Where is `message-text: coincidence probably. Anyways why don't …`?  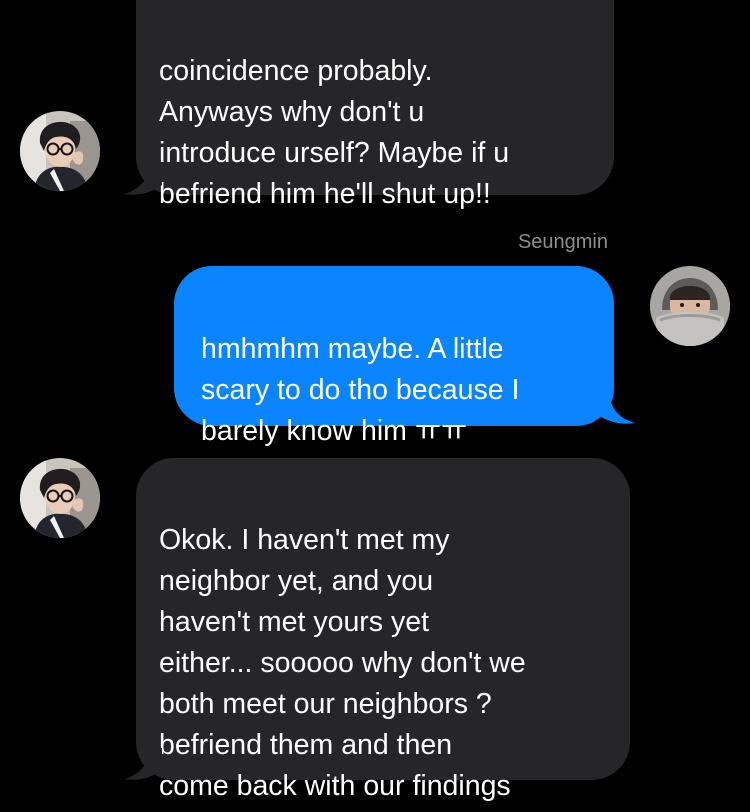 message-text: coincidence probably. Anyways why don't … is located at coordinates (334, 132).